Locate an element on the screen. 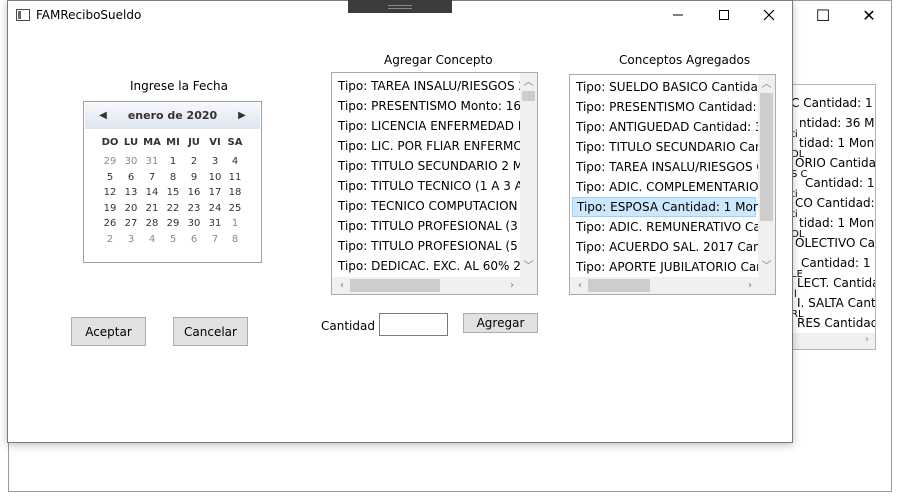  calendar-day: 28 is located at coordinates (152, 223).